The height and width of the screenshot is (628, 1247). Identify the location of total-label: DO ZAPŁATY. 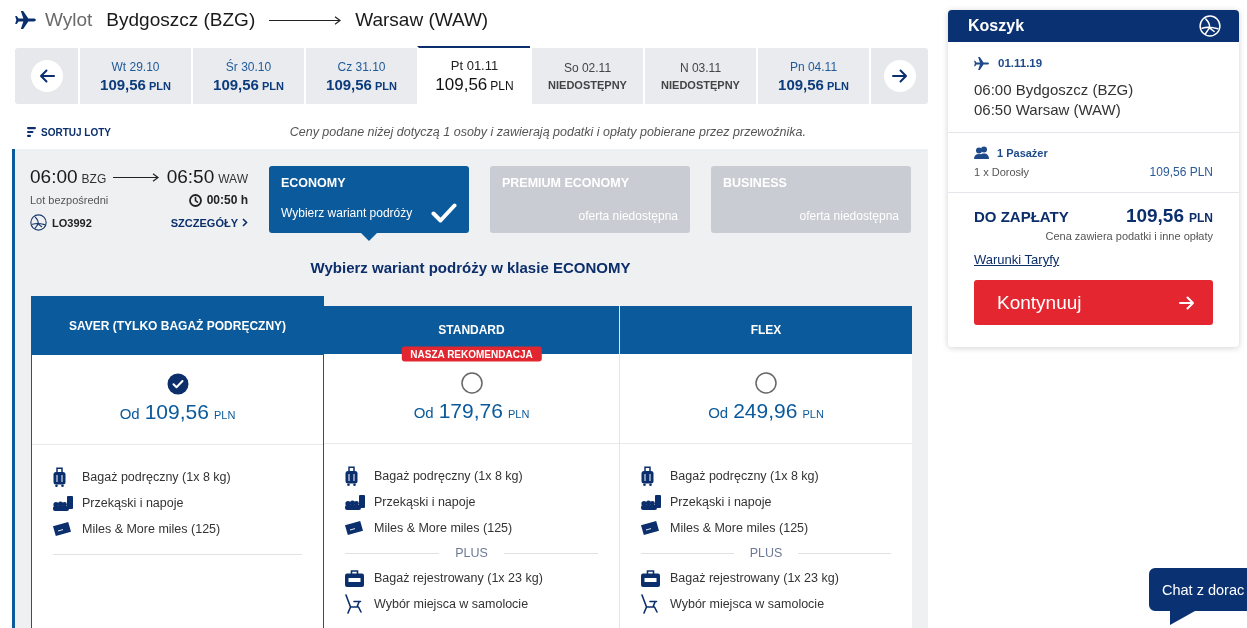
(1021, 216).